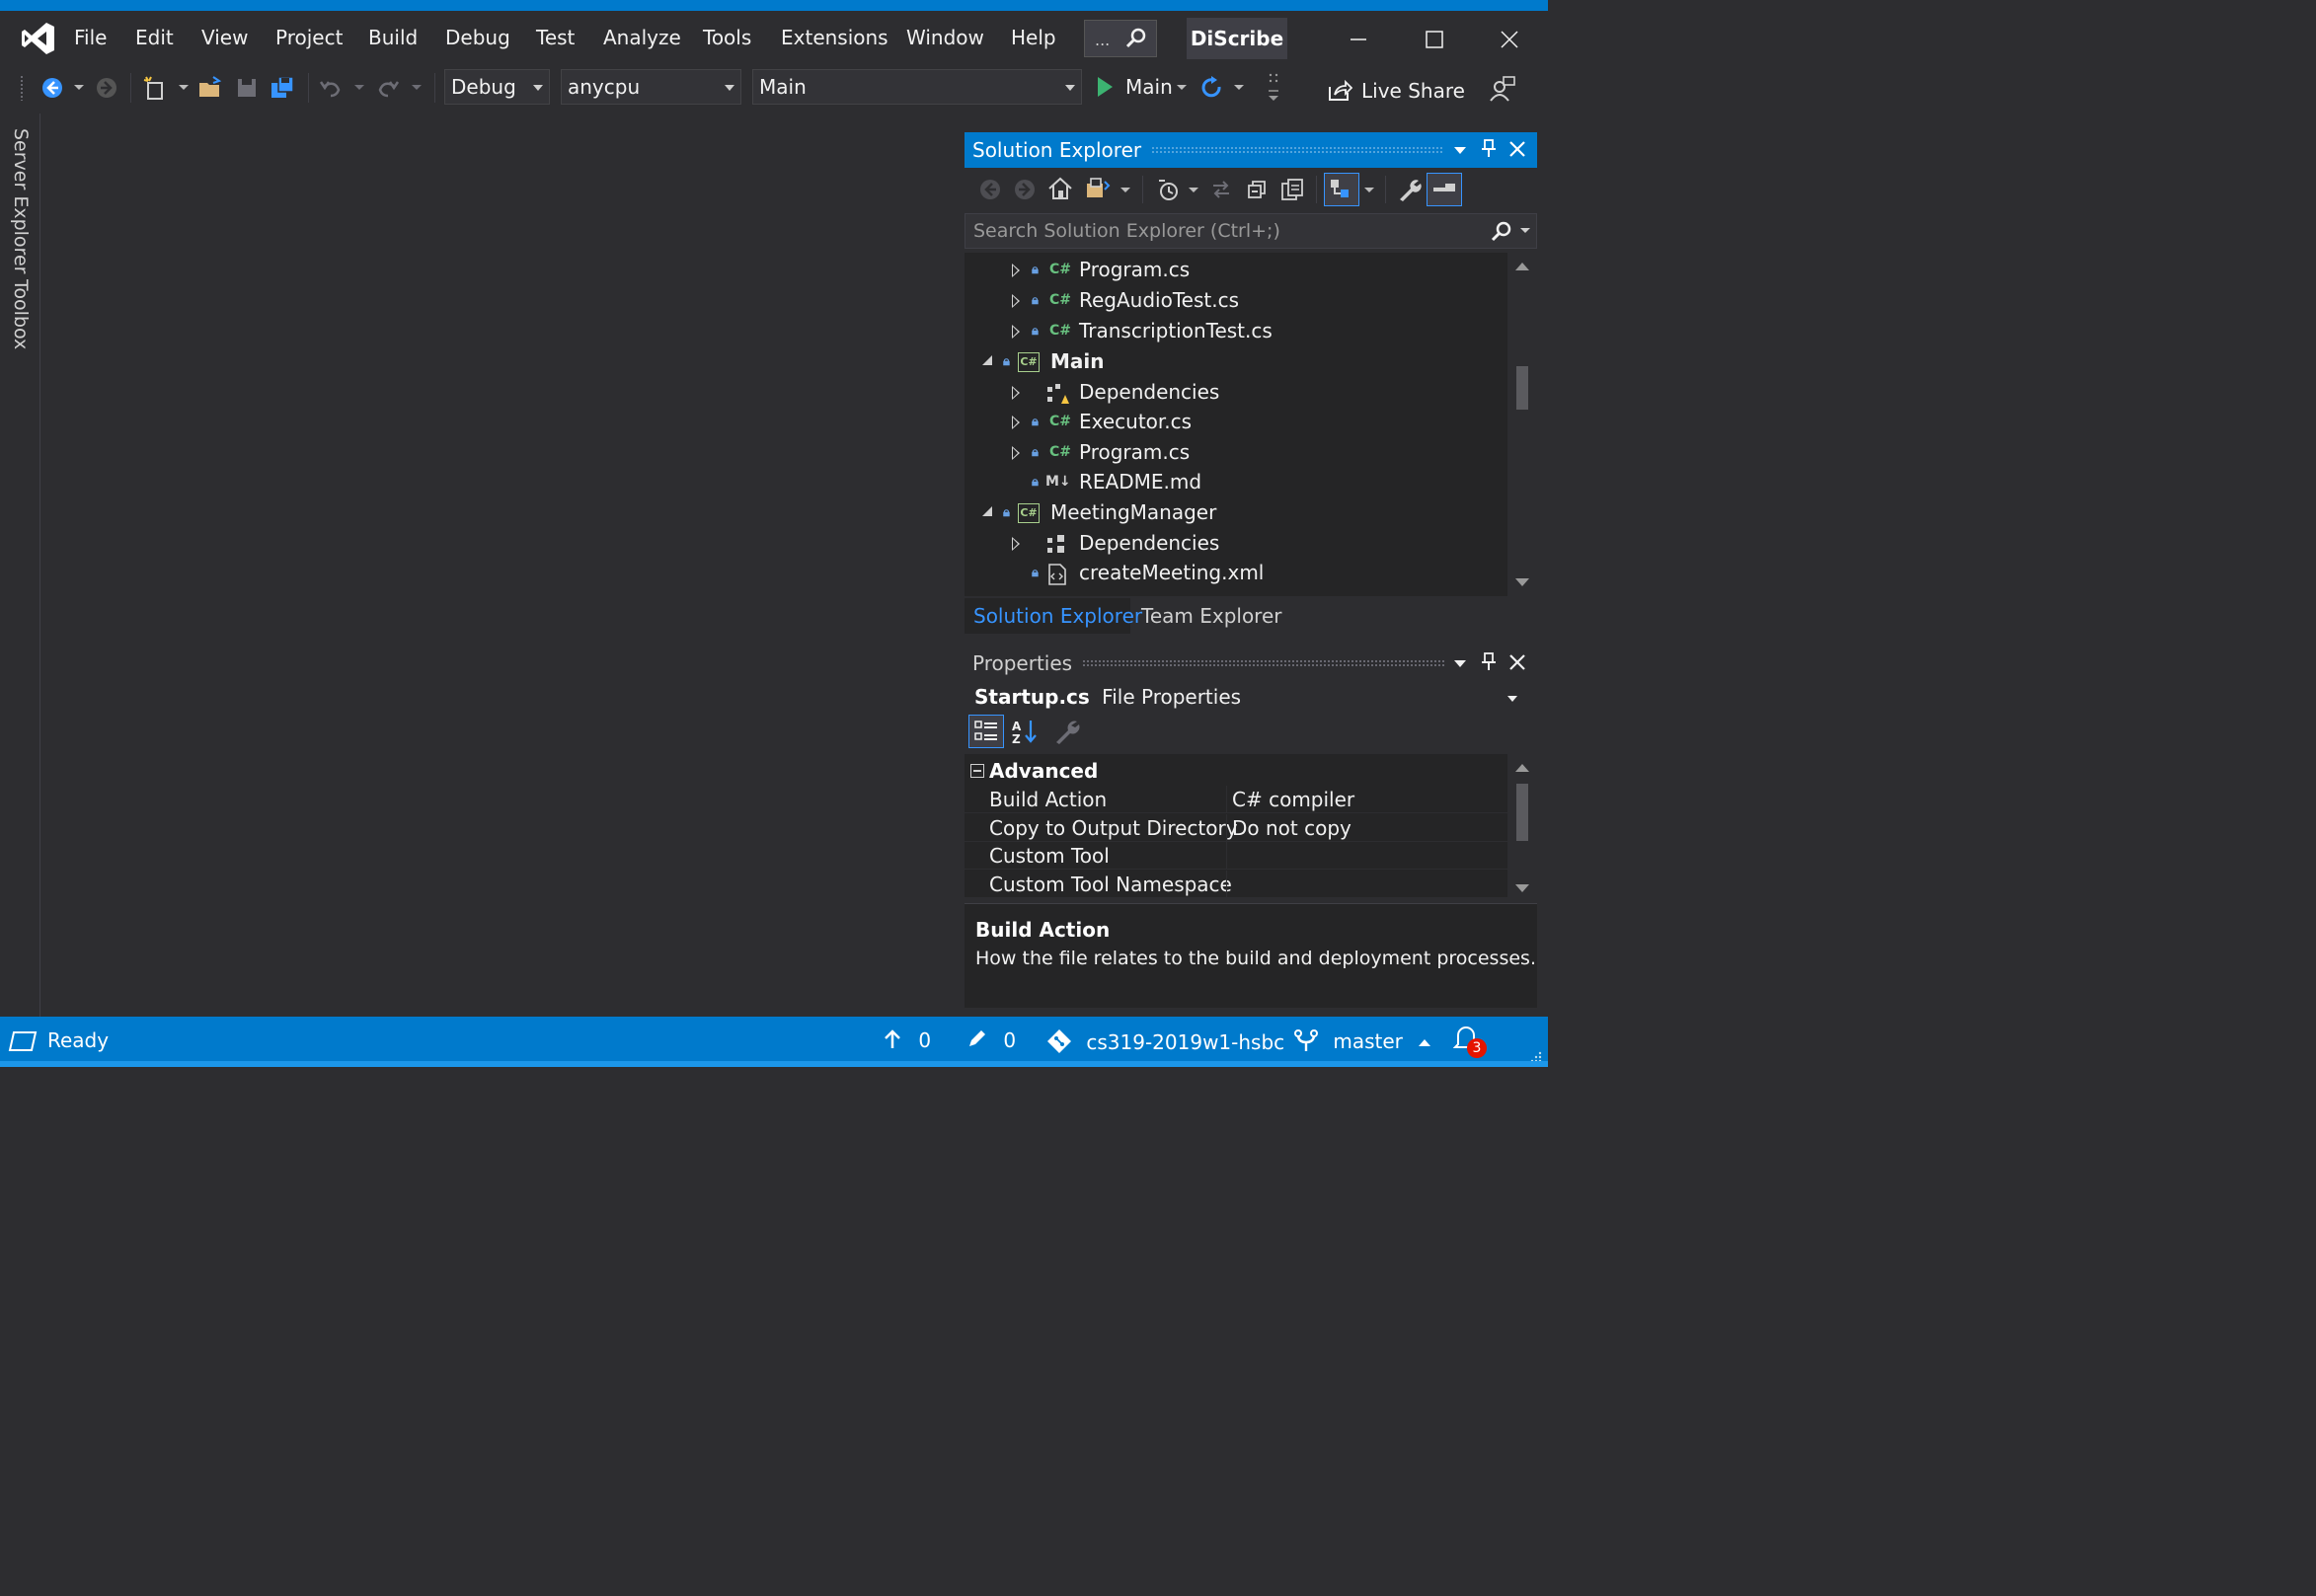  What do you see at coordinates (1236, 482) in the screenshot?
I see `tree-item-readme-md: 🔒︎ M↓ README.md` at bounding box center [1236, 482].